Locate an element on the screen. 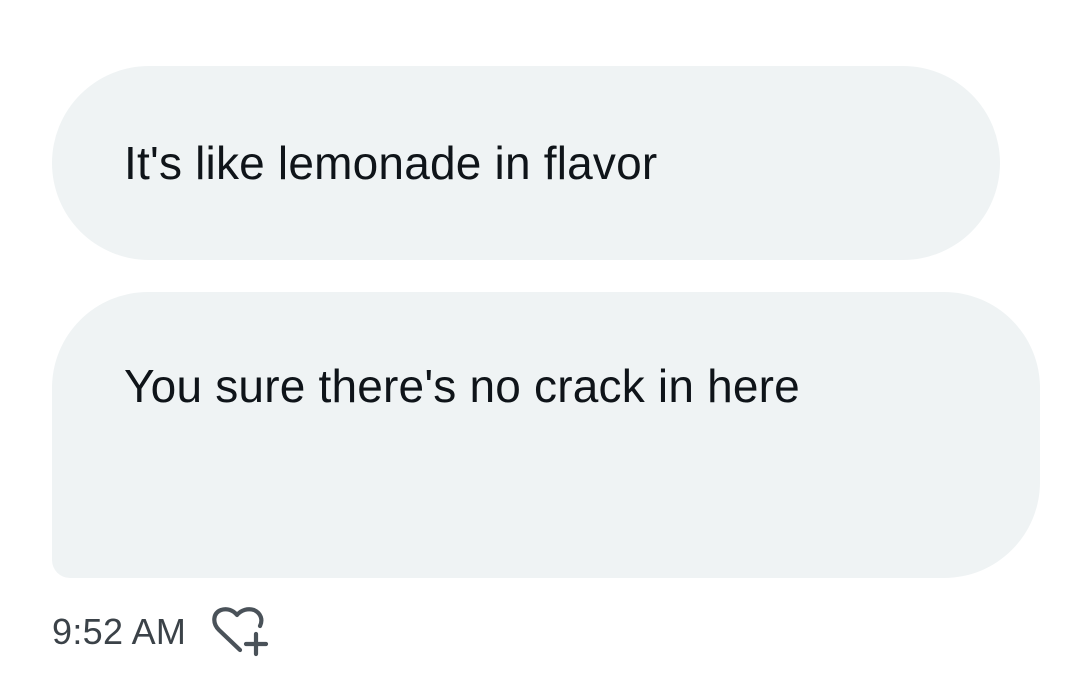 The height and width of the screenshot is (700, 1071). heart-plus-icon is located at coordinates (246, 632).